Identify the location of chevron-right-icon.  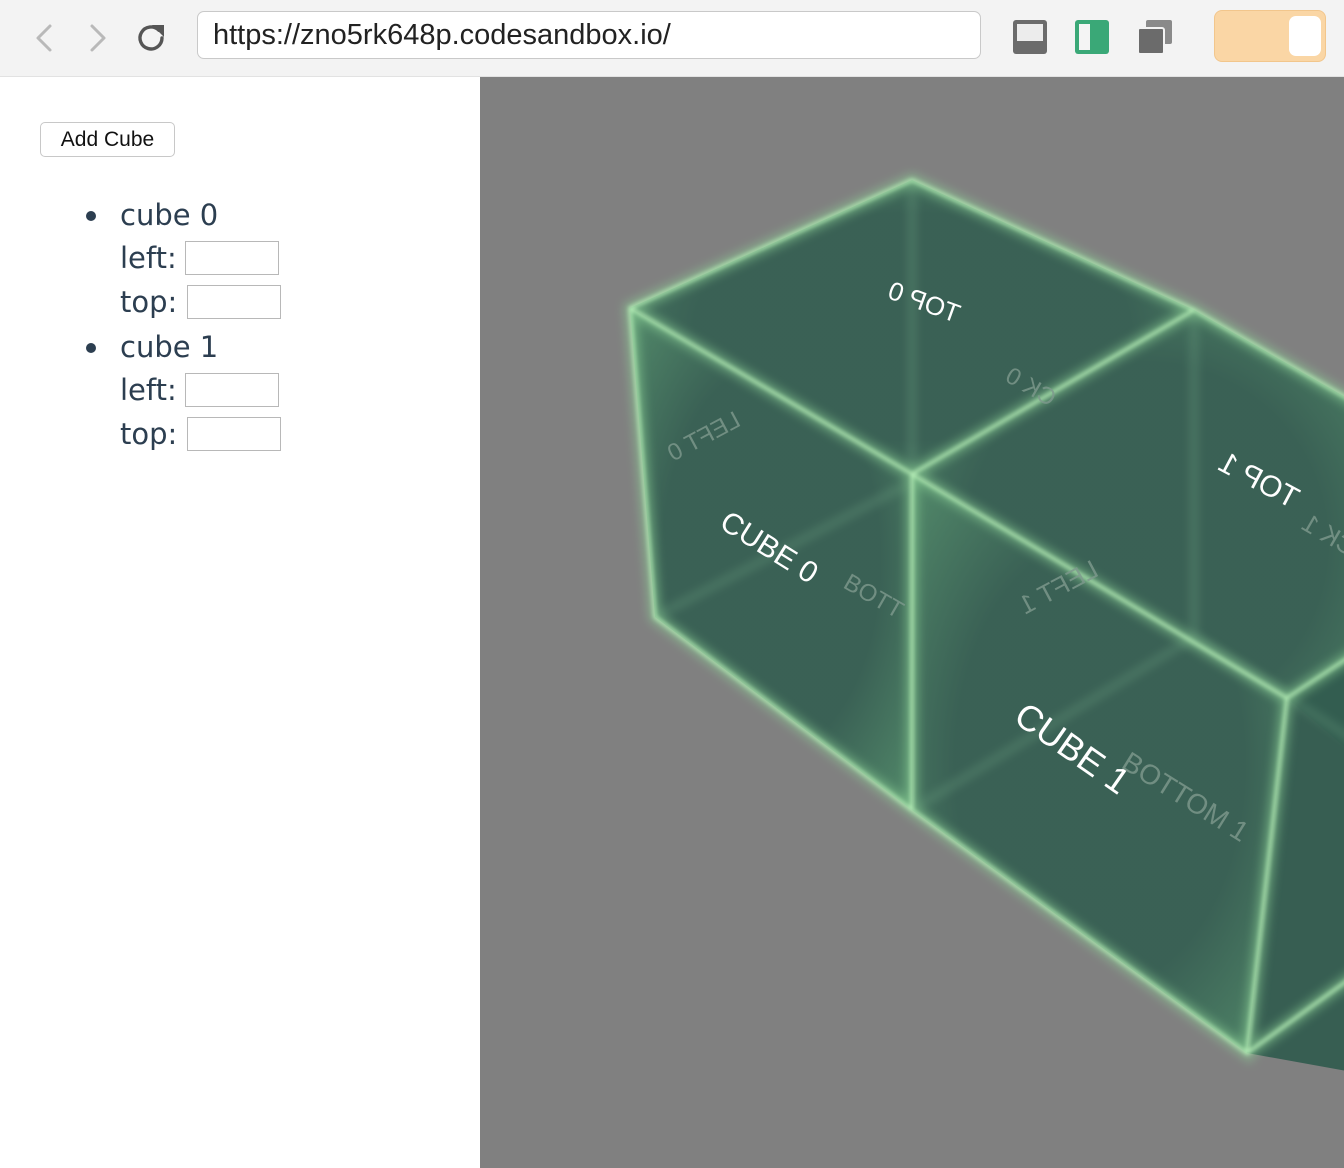
(98, 38).